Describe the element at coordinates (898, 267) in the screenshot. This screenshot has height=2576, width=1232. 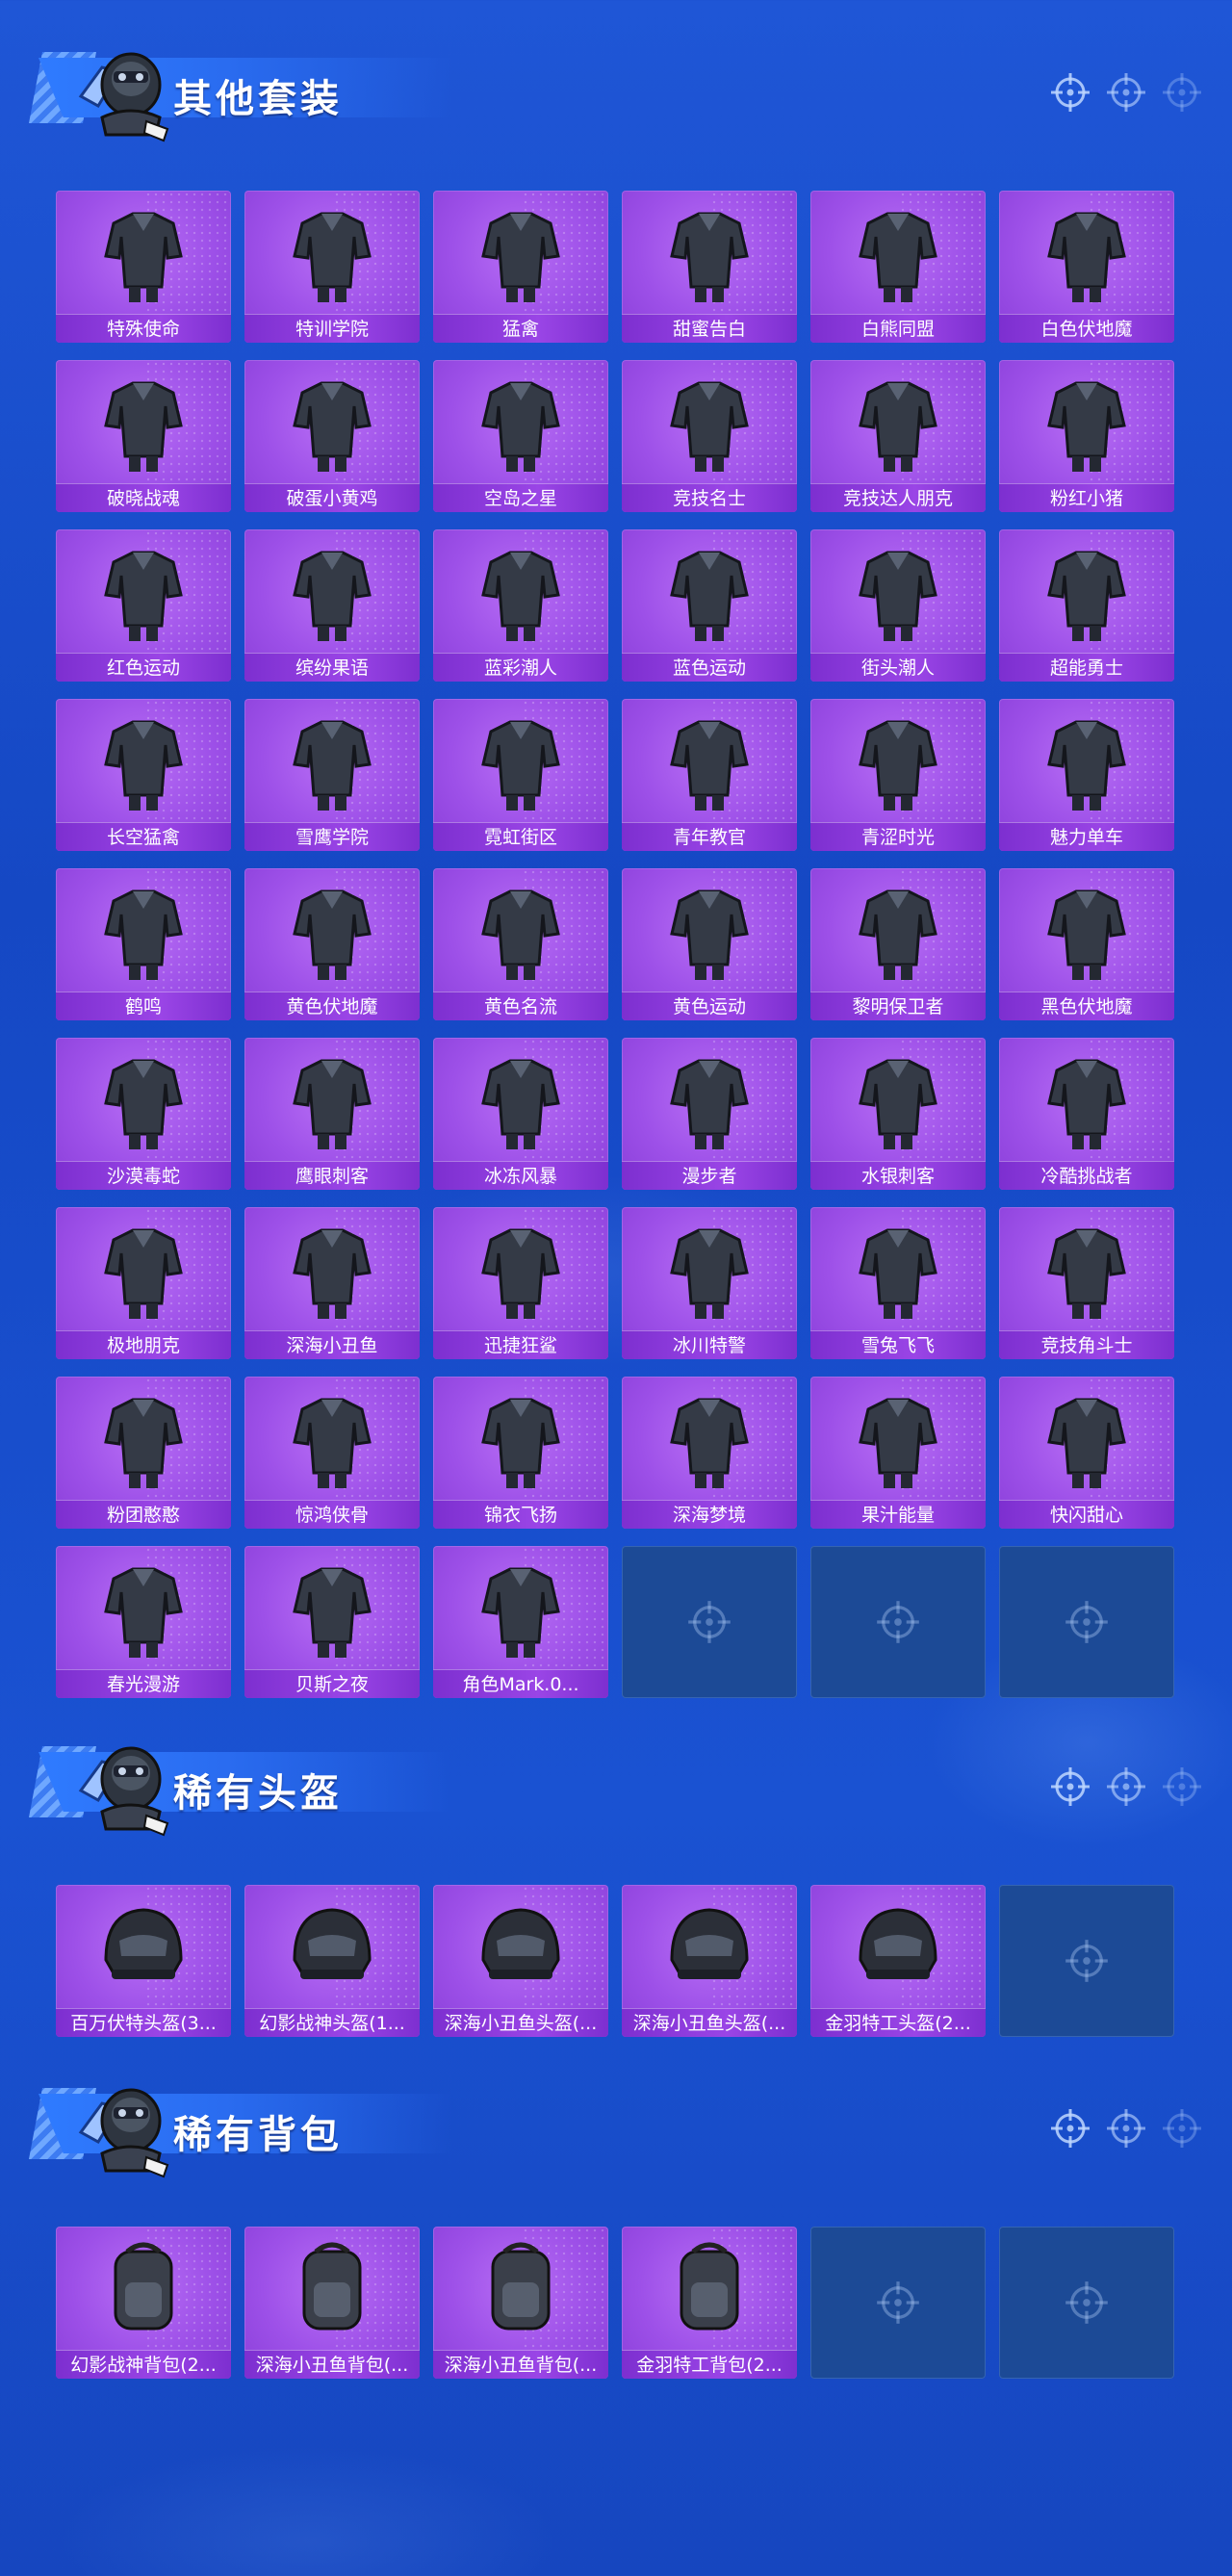
I see `item-card: 白熊同盟` at that location.